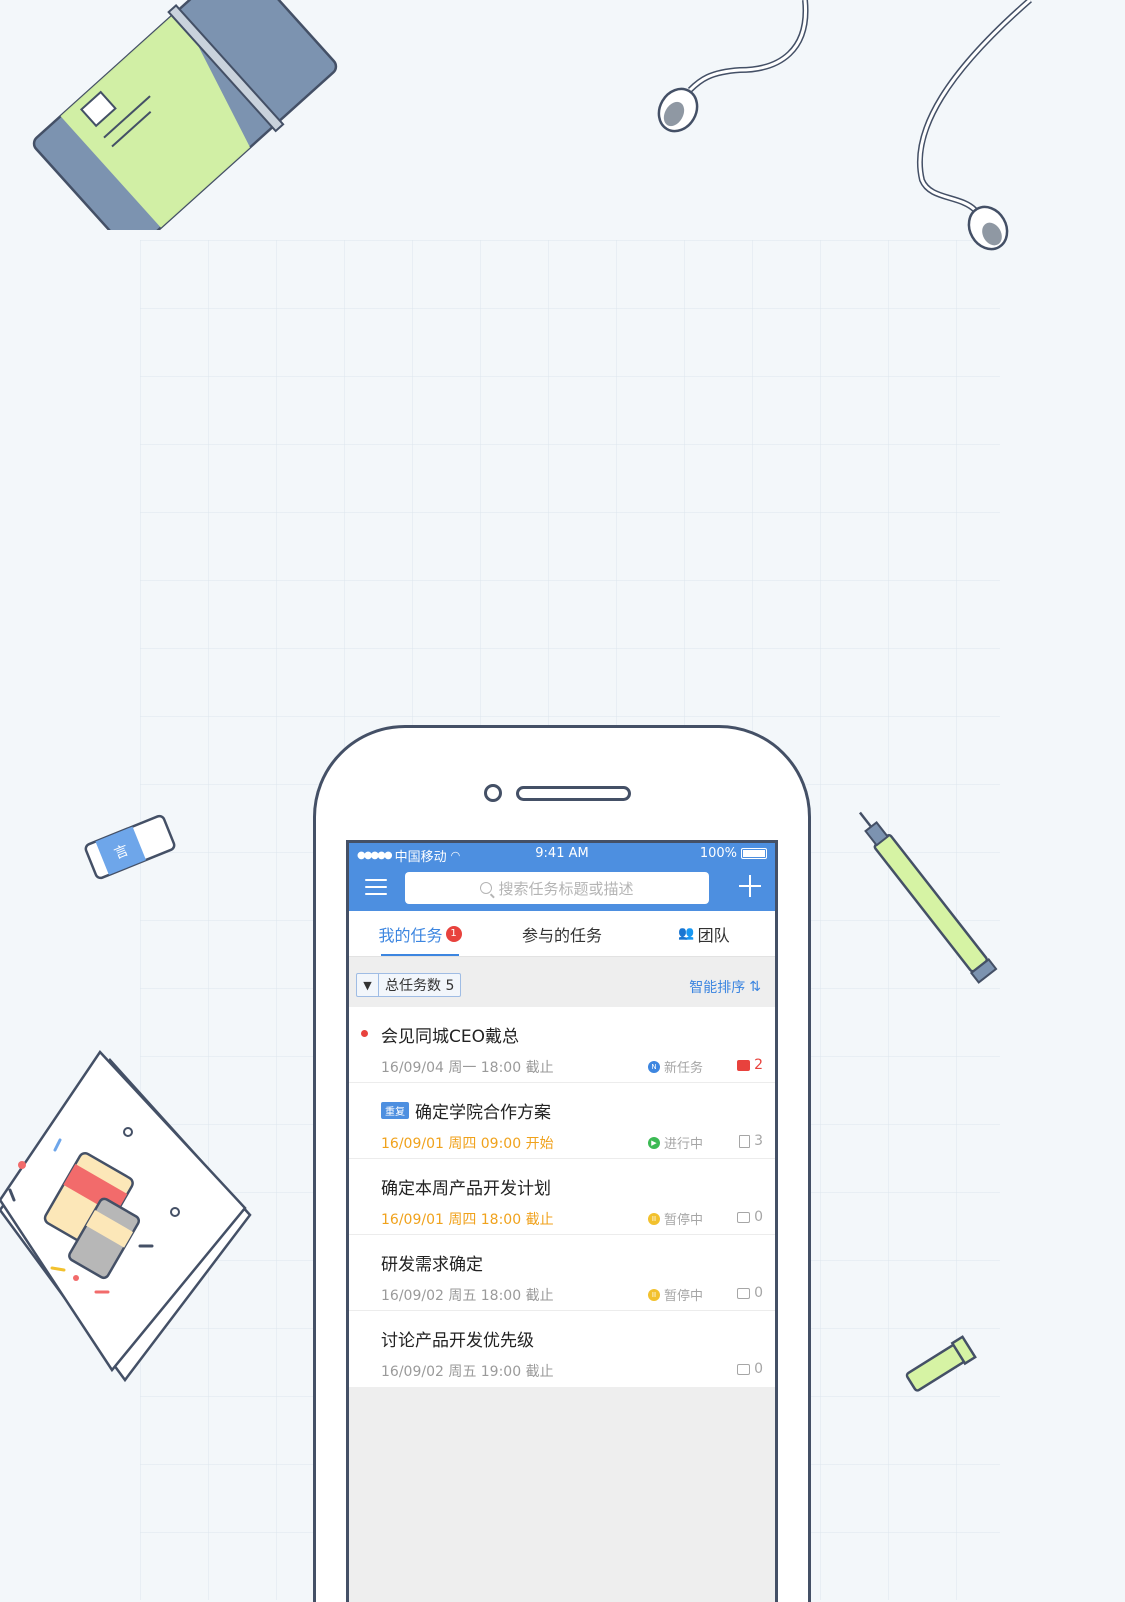 The width and height of the screenshot is (1125, 1602). What do you see at coordinates (562, 1349) in the screenshot?
I see `task-item: 讨论产品开发优先级 16/09/02 周五 19:00 截止 0` at bounding box center [562, 1349].